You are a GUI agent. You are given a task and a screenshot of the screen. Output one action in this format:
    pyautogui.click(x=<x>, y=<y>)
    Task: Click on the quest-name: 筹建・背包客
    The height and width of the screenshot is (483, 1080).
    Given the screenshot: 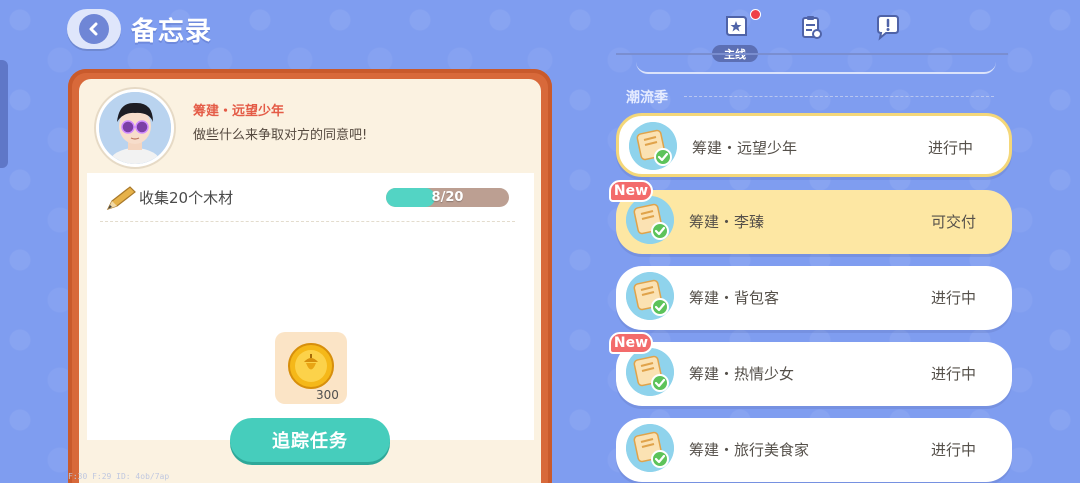 What is the action you would take?
    pyautogui.click(x=734, y=298)
    